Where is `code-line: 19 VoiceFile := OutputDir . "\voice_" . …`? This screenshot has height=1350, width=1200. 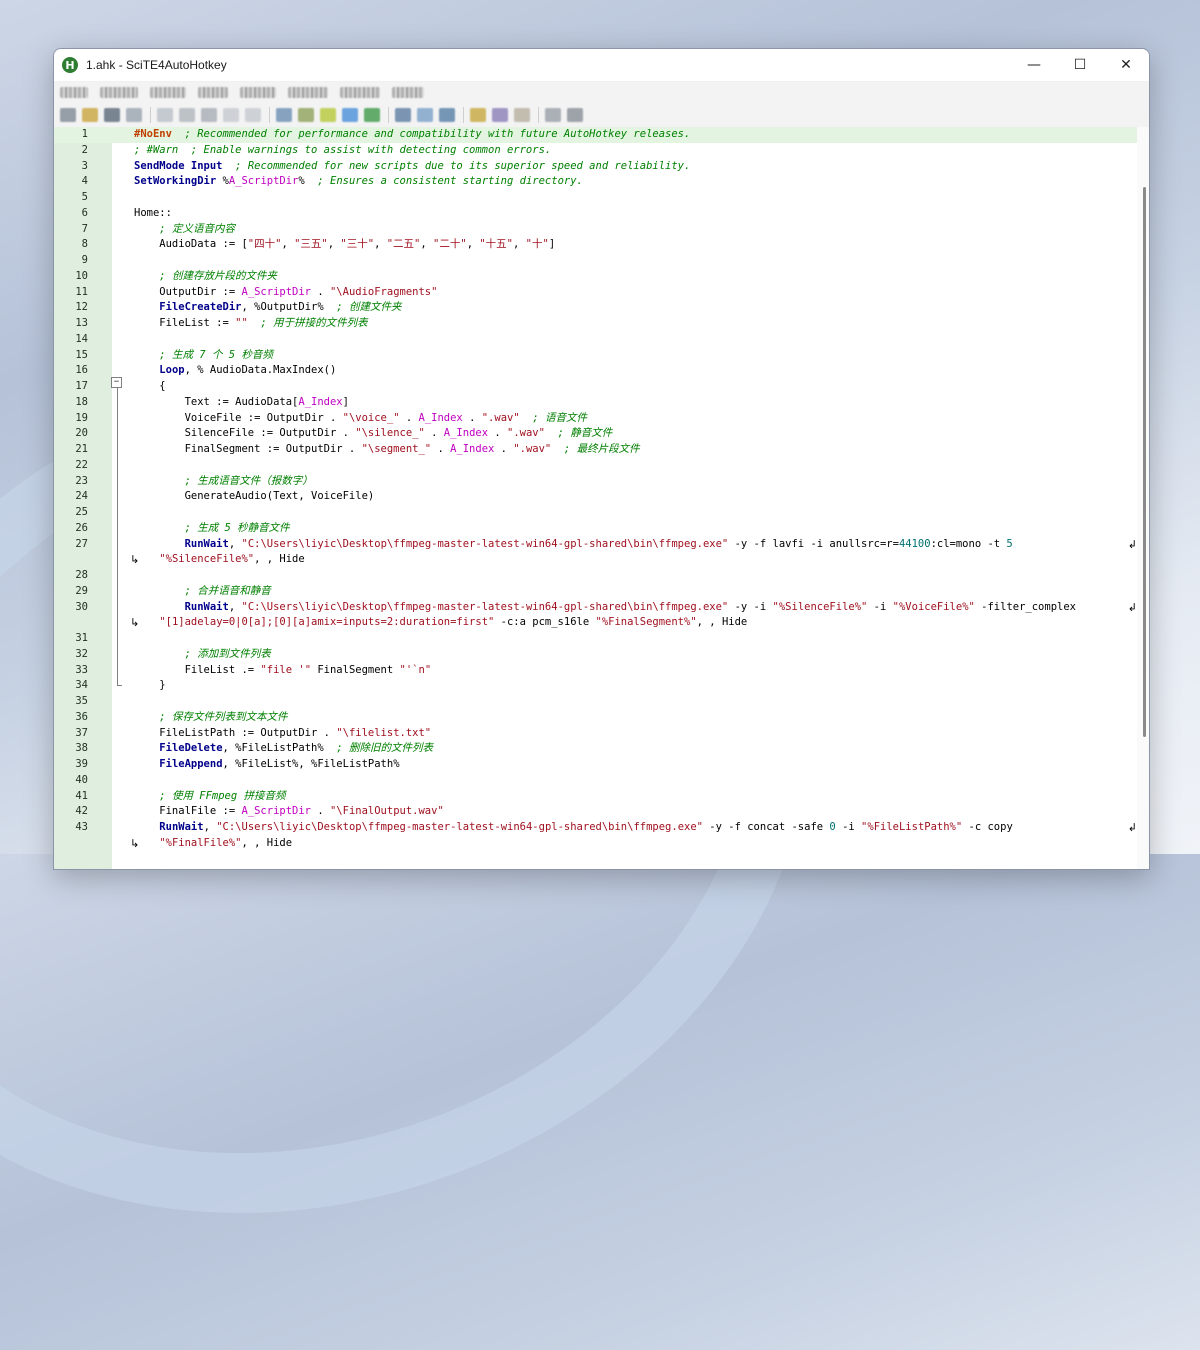 code-line: 19 VoiceFile := OutputDir . "\voice_" . … is located at coordinates (601, 419).